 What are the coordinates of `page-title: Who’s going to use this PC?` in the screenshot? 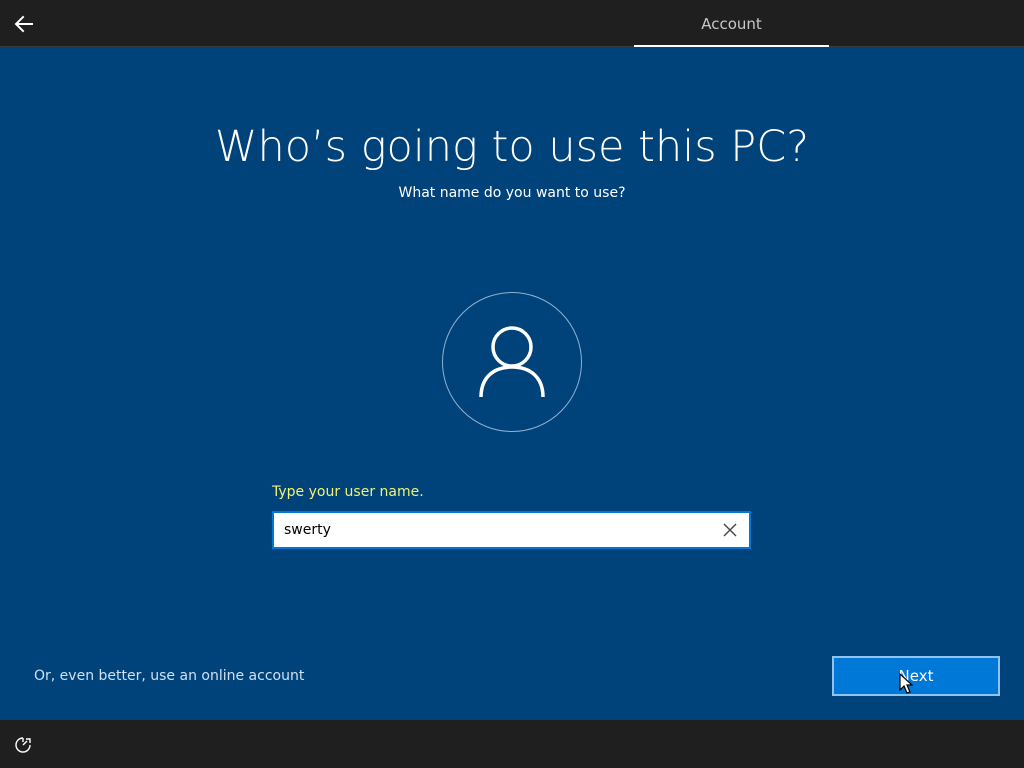 It's located at (512, 147).